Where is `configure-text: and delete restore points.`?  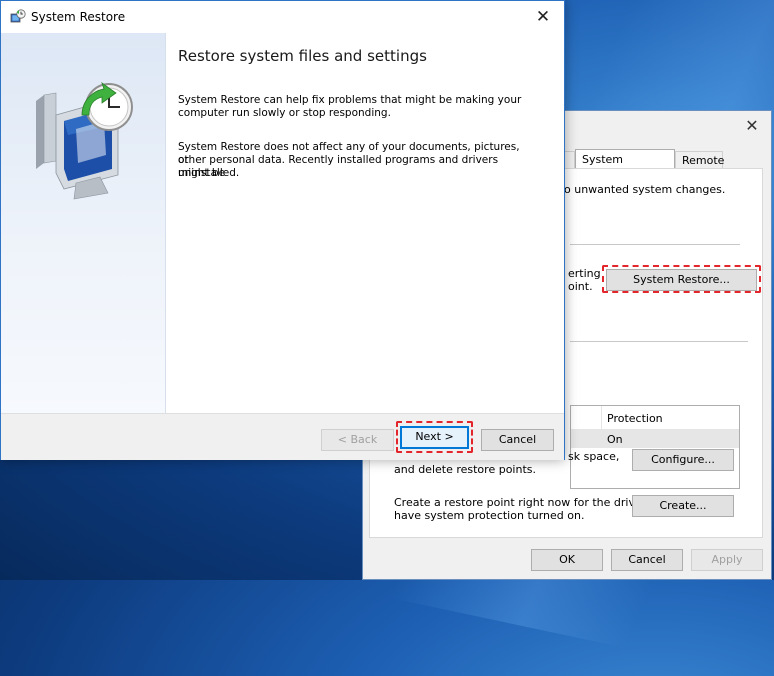 configure-text: and delete restore points. is located at coordinates (465, 469).